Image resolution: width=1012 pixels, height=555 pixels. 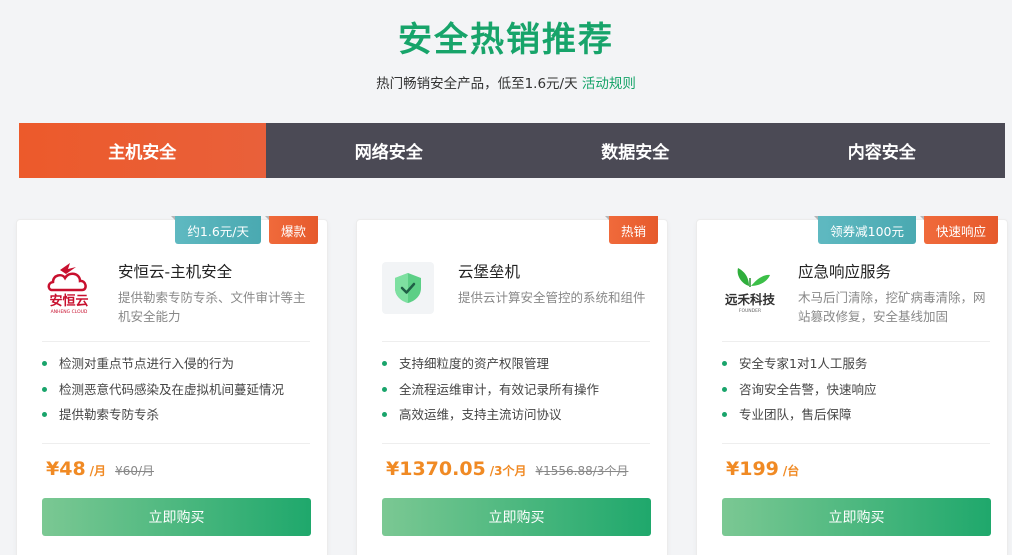 I want to click on badges: 领券减100元 快速响应, so click(x=906, y=230).